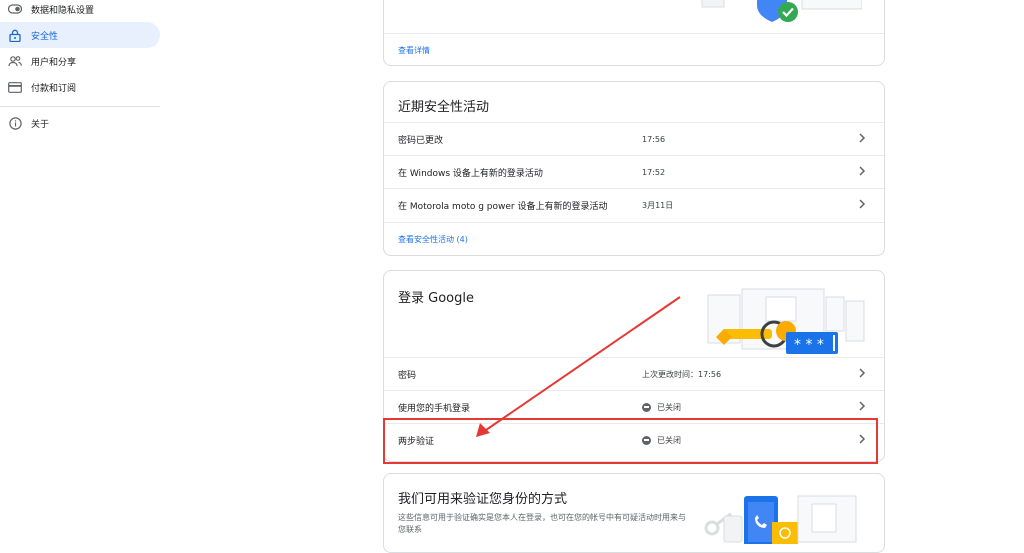  Describe the element at coordinates (483, 499) in the screenshot. I see `card-title: 我们可用来验证您身份的方式` at that location.